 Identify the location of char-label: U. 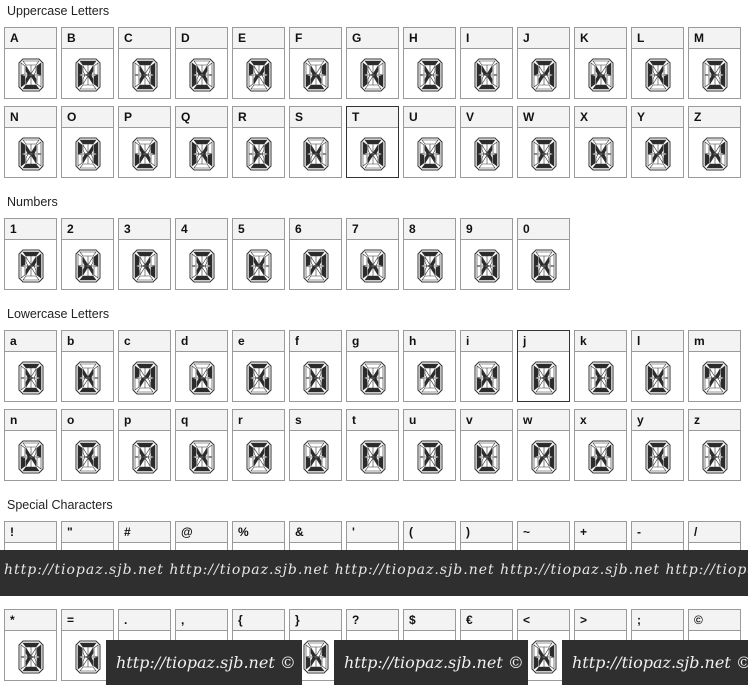
(429, 117).